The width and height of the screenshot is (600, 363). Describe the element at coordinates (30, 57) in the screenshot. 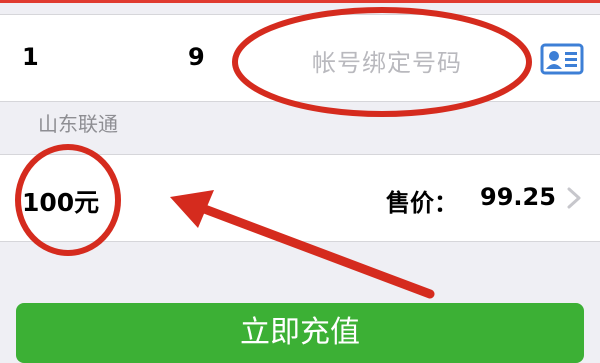

I see `phone-number-start: 1` at that location.